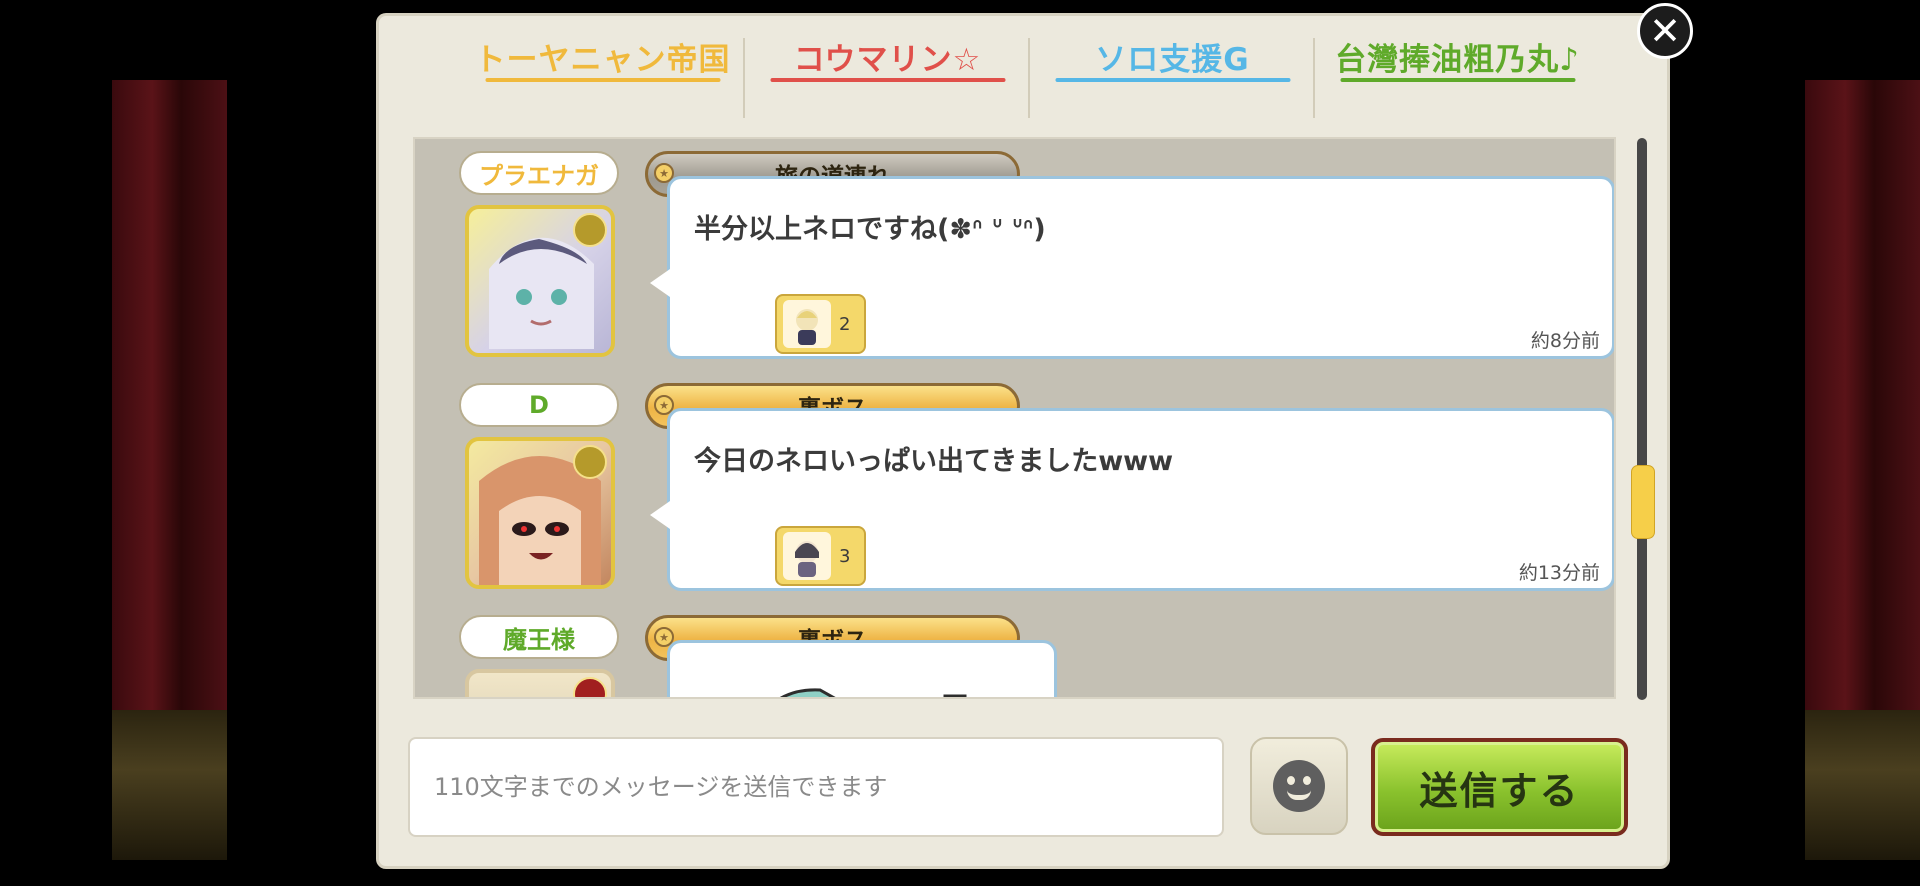  Describe the element at coordinates (539, 173) in the screenshot. I see `sender-name: プラエナガ` at that location.